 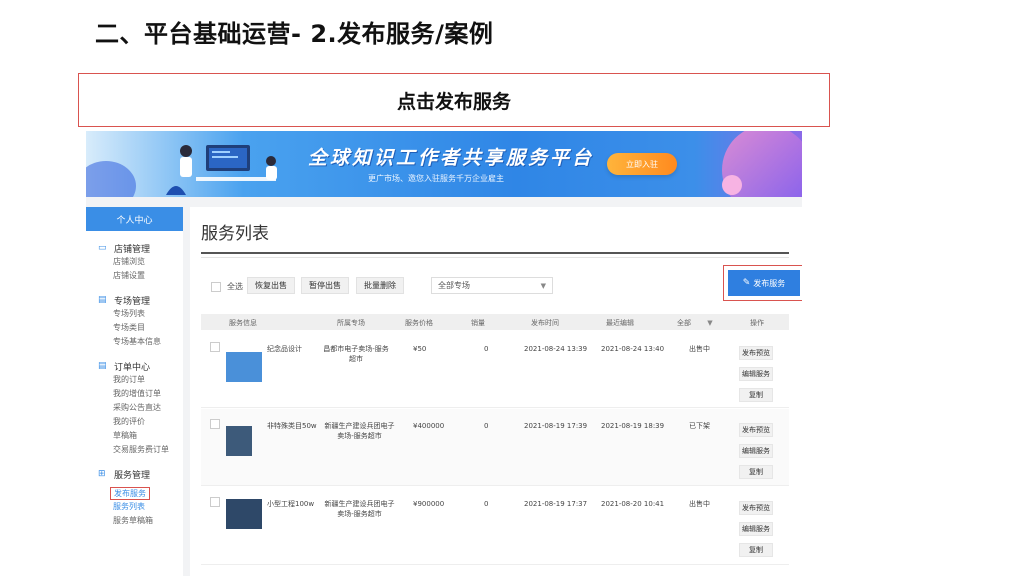 I want to click on sidebar-group-market: ▤ 专场管理 专场列表 专场类目 专场基本信息, so click(x=134, y=321).